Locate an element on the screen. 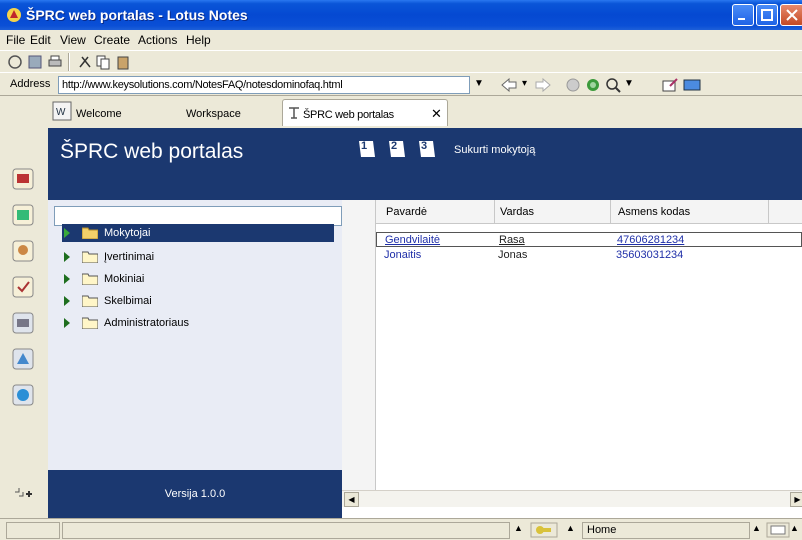 Image resolution: width=802 pixels, height=540 pixels. tree-item-administratoriaus: Administratoriaus is located at coordinates (198, 323).